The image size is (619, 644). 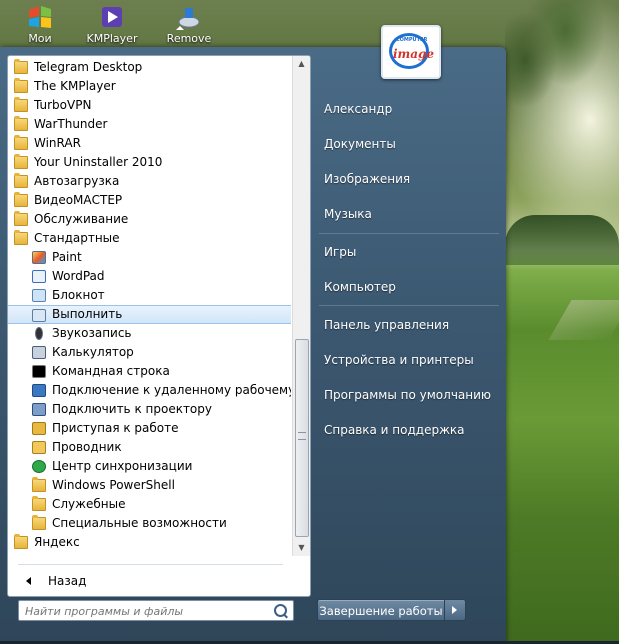 I want to click on scroll-thumb, so click(x=302, y=438).